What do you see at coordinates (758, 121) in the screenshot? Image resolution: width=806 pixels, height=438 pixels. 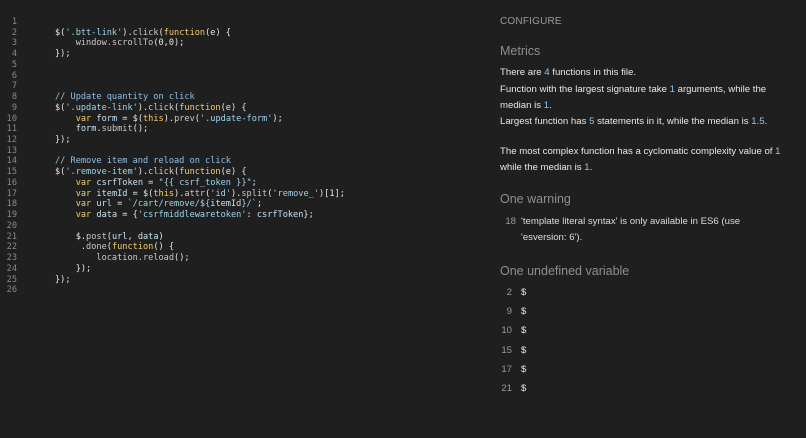 I see `metric-value: 1.5` at bounding box center [758, 121].